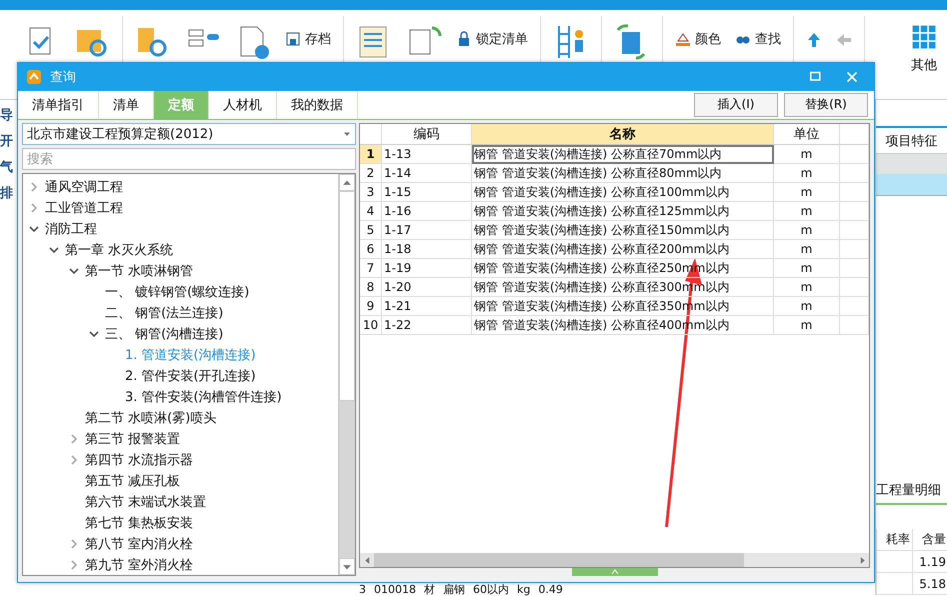 This screenshot has width=947, height=596. Describe the element at coordinates (84, 187) in the screenshot. I see `tree-item: 通风空调工程` at that location.